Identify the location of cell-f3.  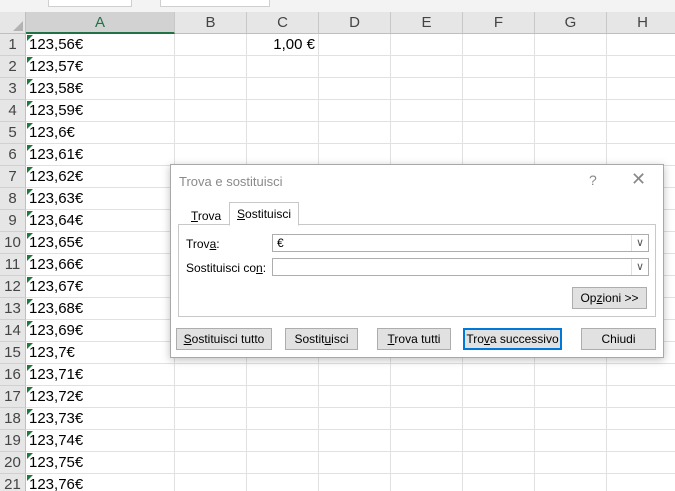
(499, 89).